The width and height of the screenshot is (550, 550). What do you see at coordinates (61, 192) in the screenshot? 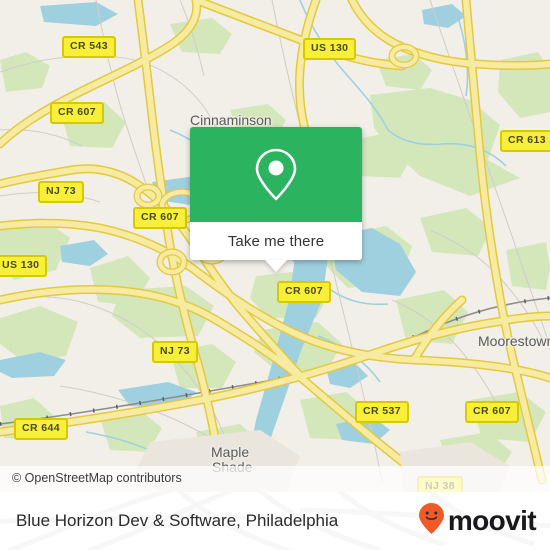
I see `road-shield-nj73-nw: NJ 73` at bounding box center [61, 192].